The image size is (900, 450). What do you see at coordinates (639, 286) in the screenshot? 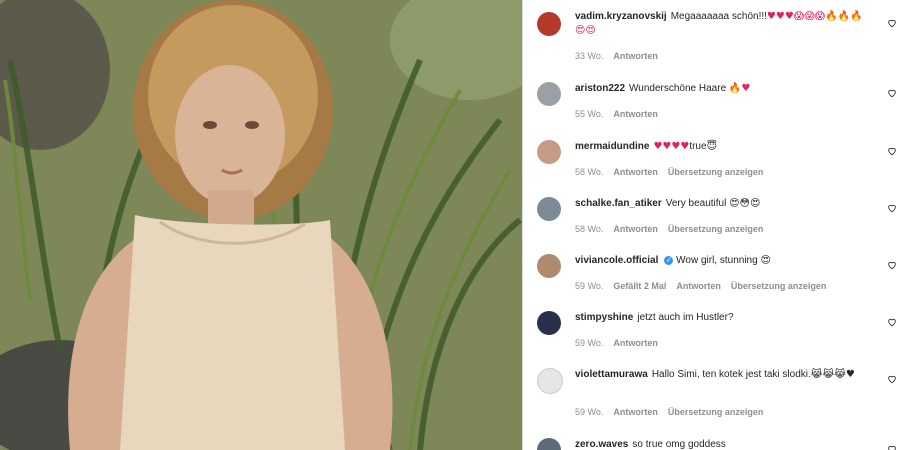
I see `likes-count: Gefällt 2 Mal` at bounding box center [639, 286].